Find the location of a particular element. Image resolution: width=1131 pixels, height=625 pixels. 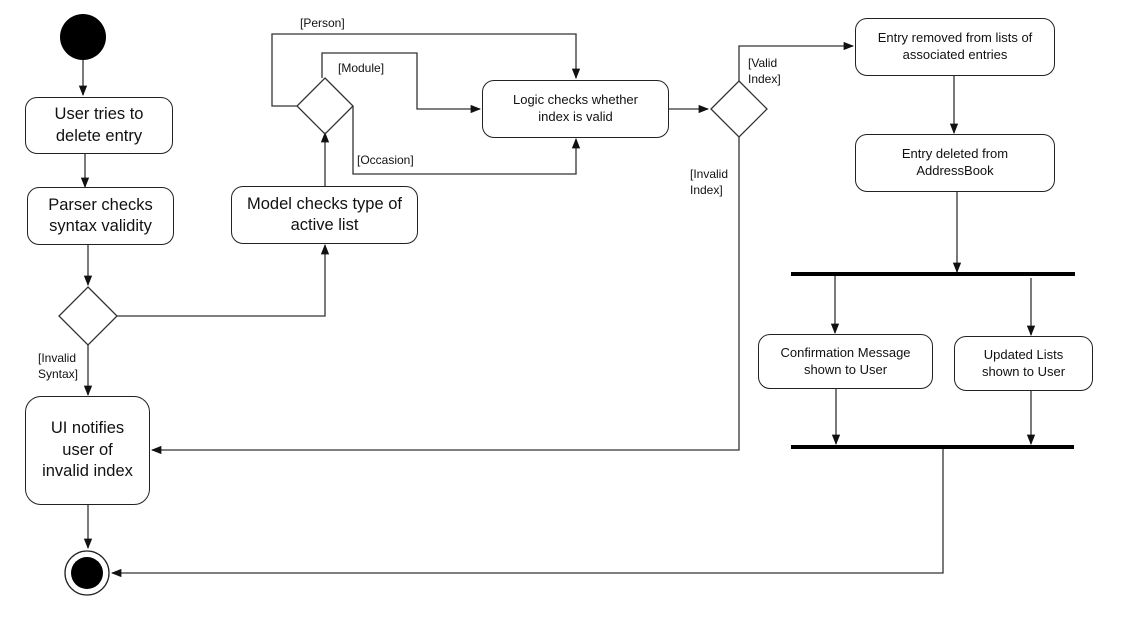

guard-invalid-index: [Invalid Index] is located at coordinates (709, 182).